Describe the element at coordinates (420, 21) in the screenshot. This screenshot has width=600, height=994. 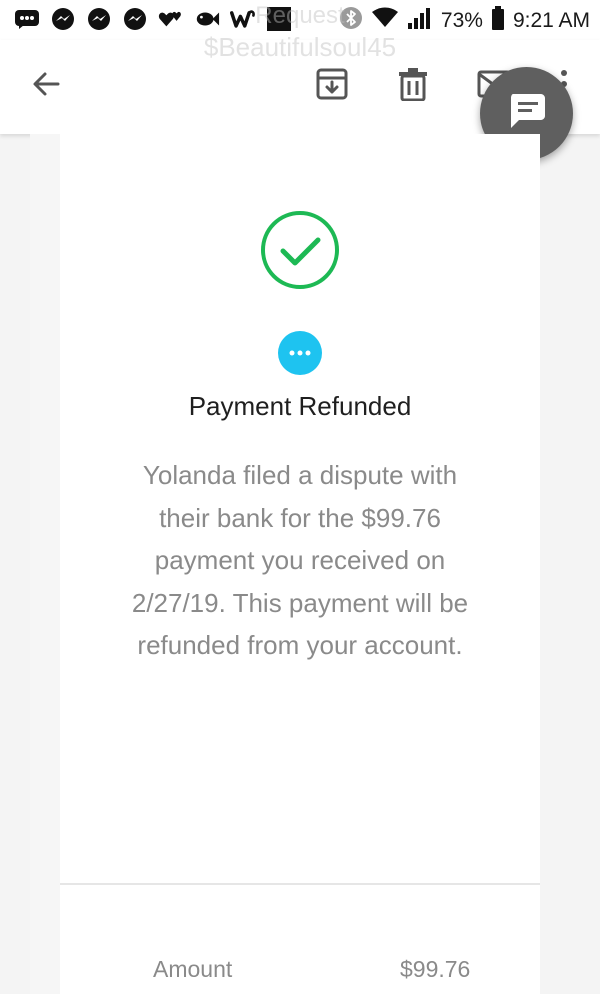
I see `signal-icon` at that location.